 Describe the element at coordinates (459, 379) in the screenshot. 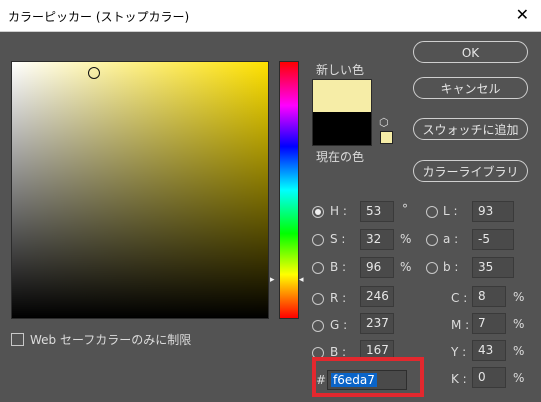

I see `label-k: K :` at that location.